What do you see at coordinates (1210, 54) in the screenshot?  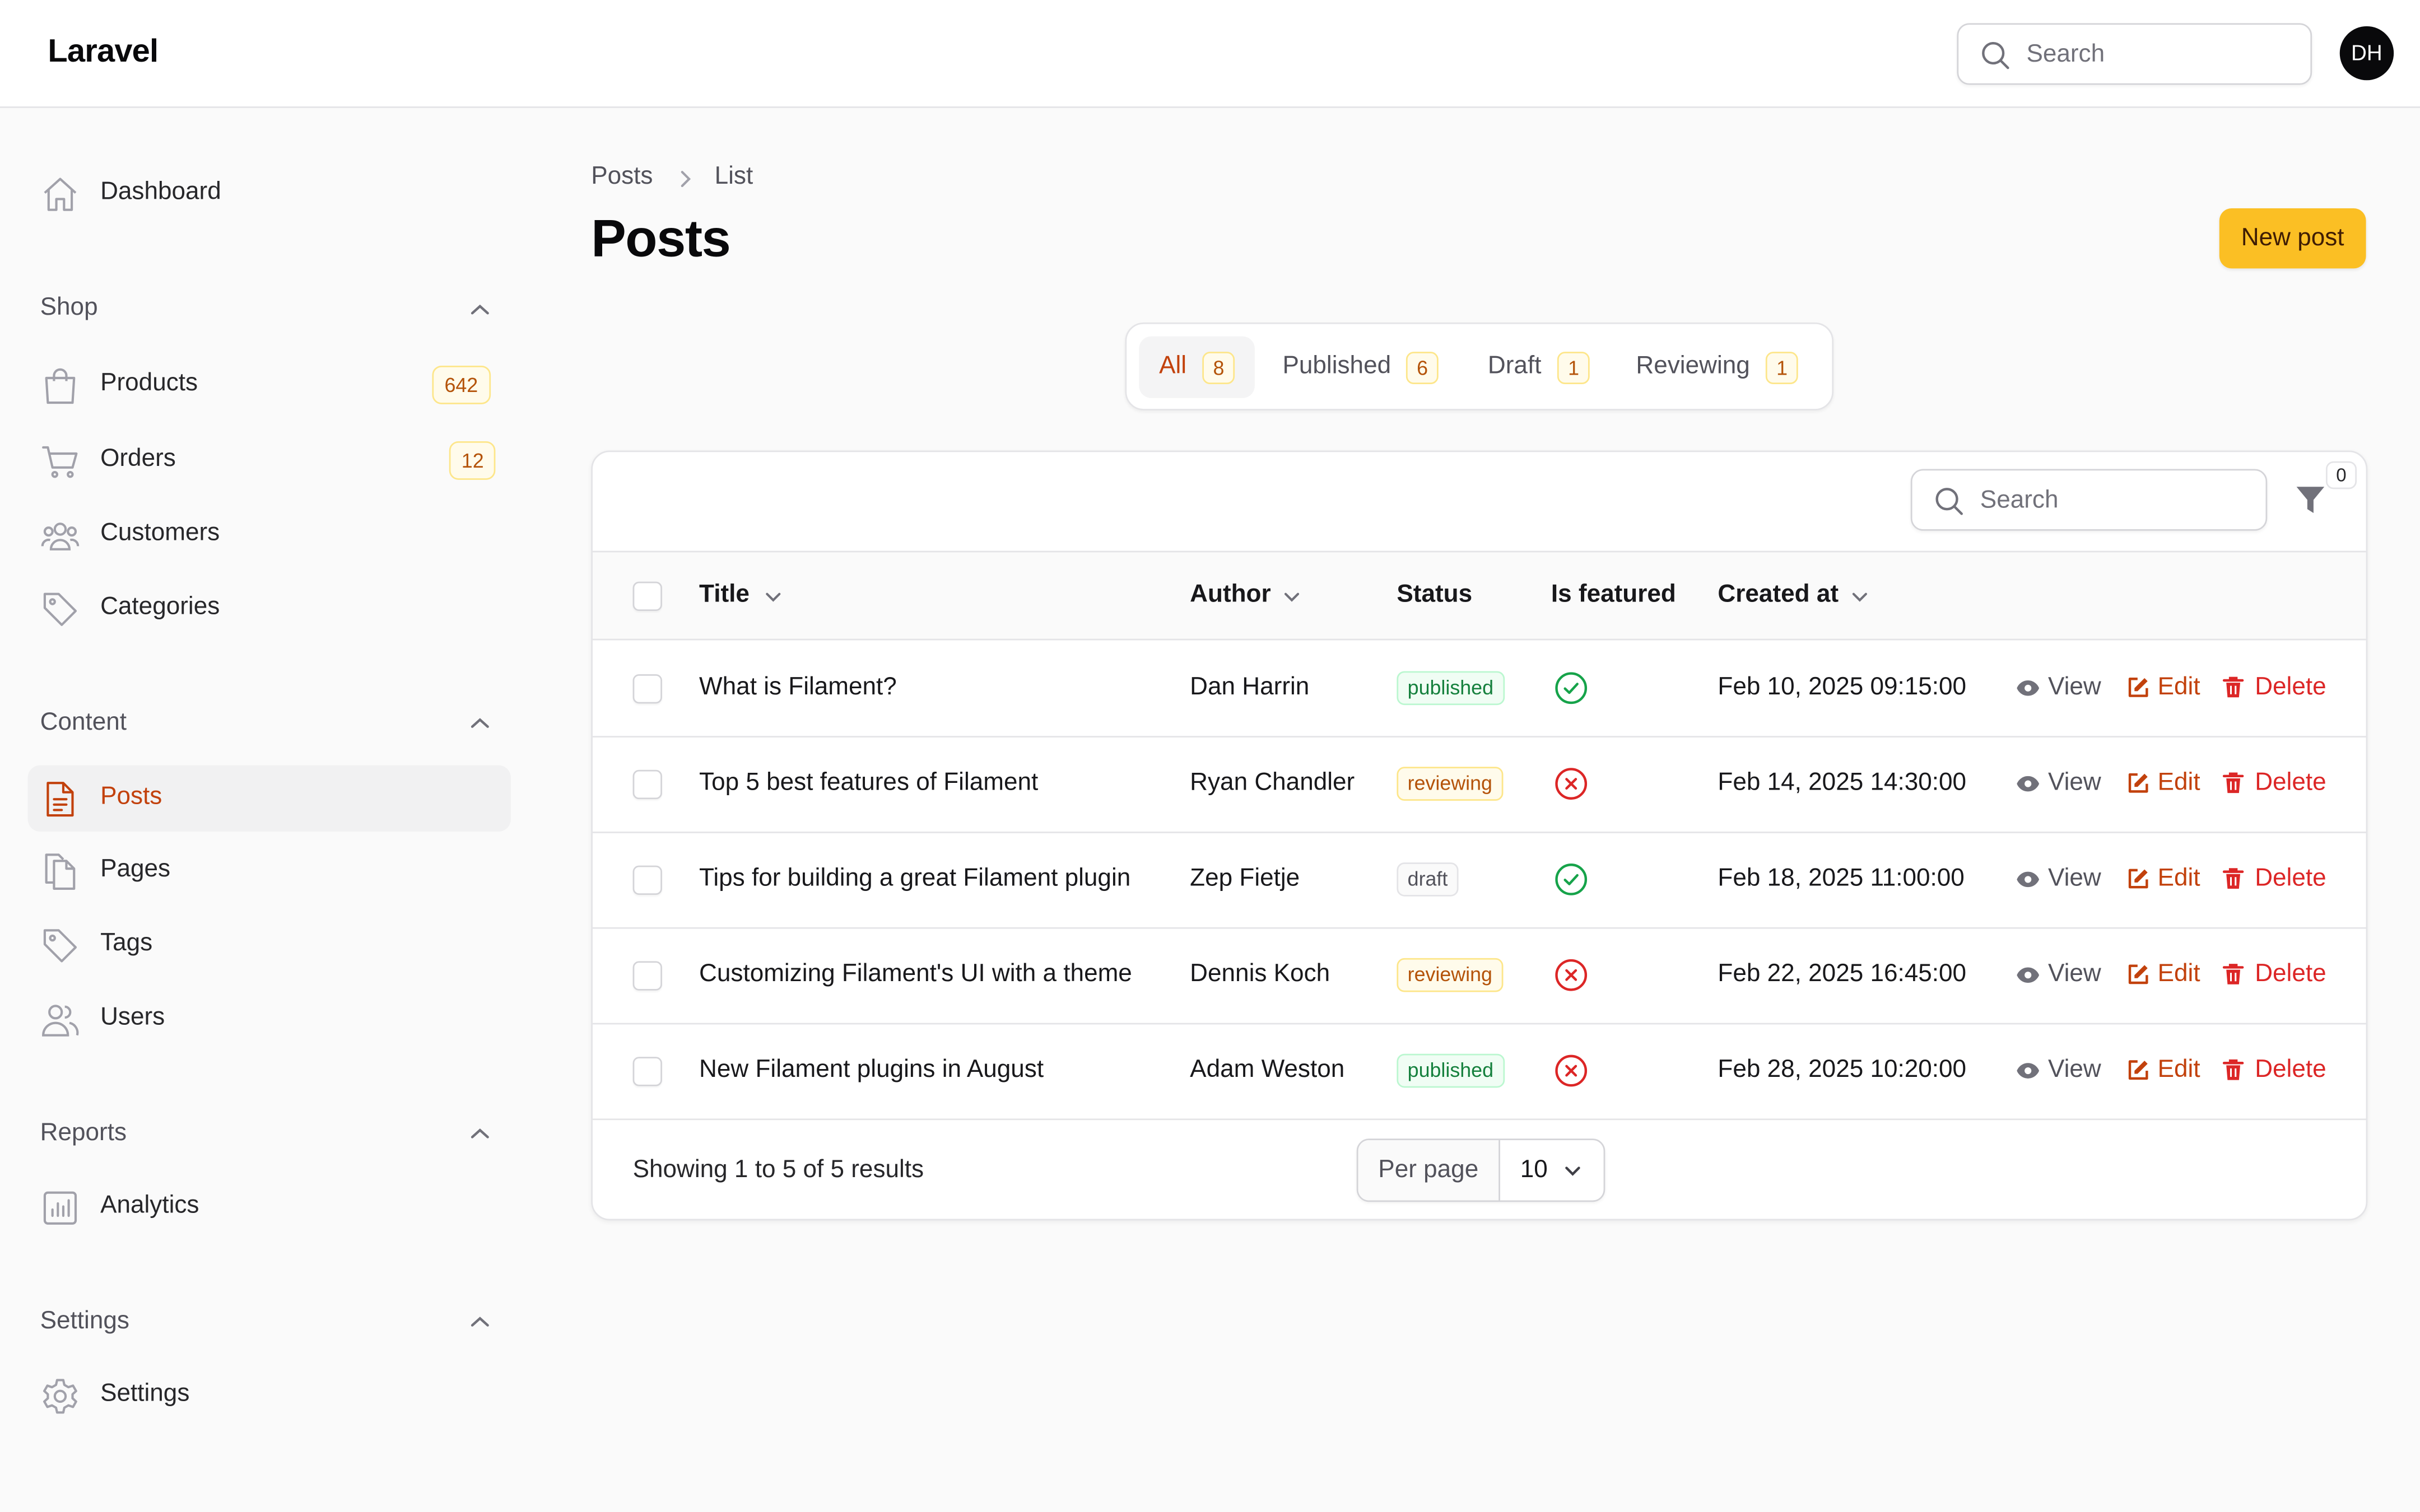 I see `topbar: Laravel Search DH` at bounding box center [1210, 54].